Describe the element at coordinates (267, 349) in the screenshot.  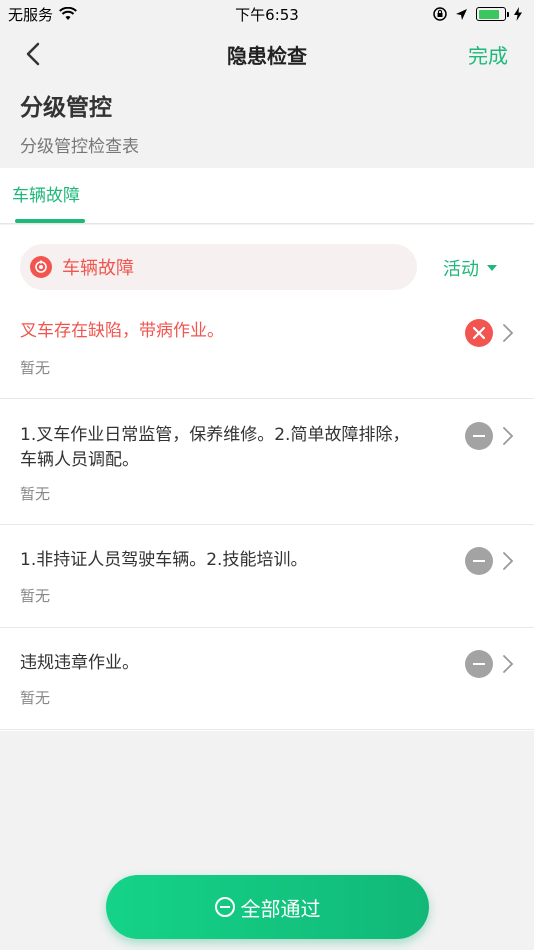
I see `check-item: 叉车存在缺陷，带病作业。 暂无` at that location.